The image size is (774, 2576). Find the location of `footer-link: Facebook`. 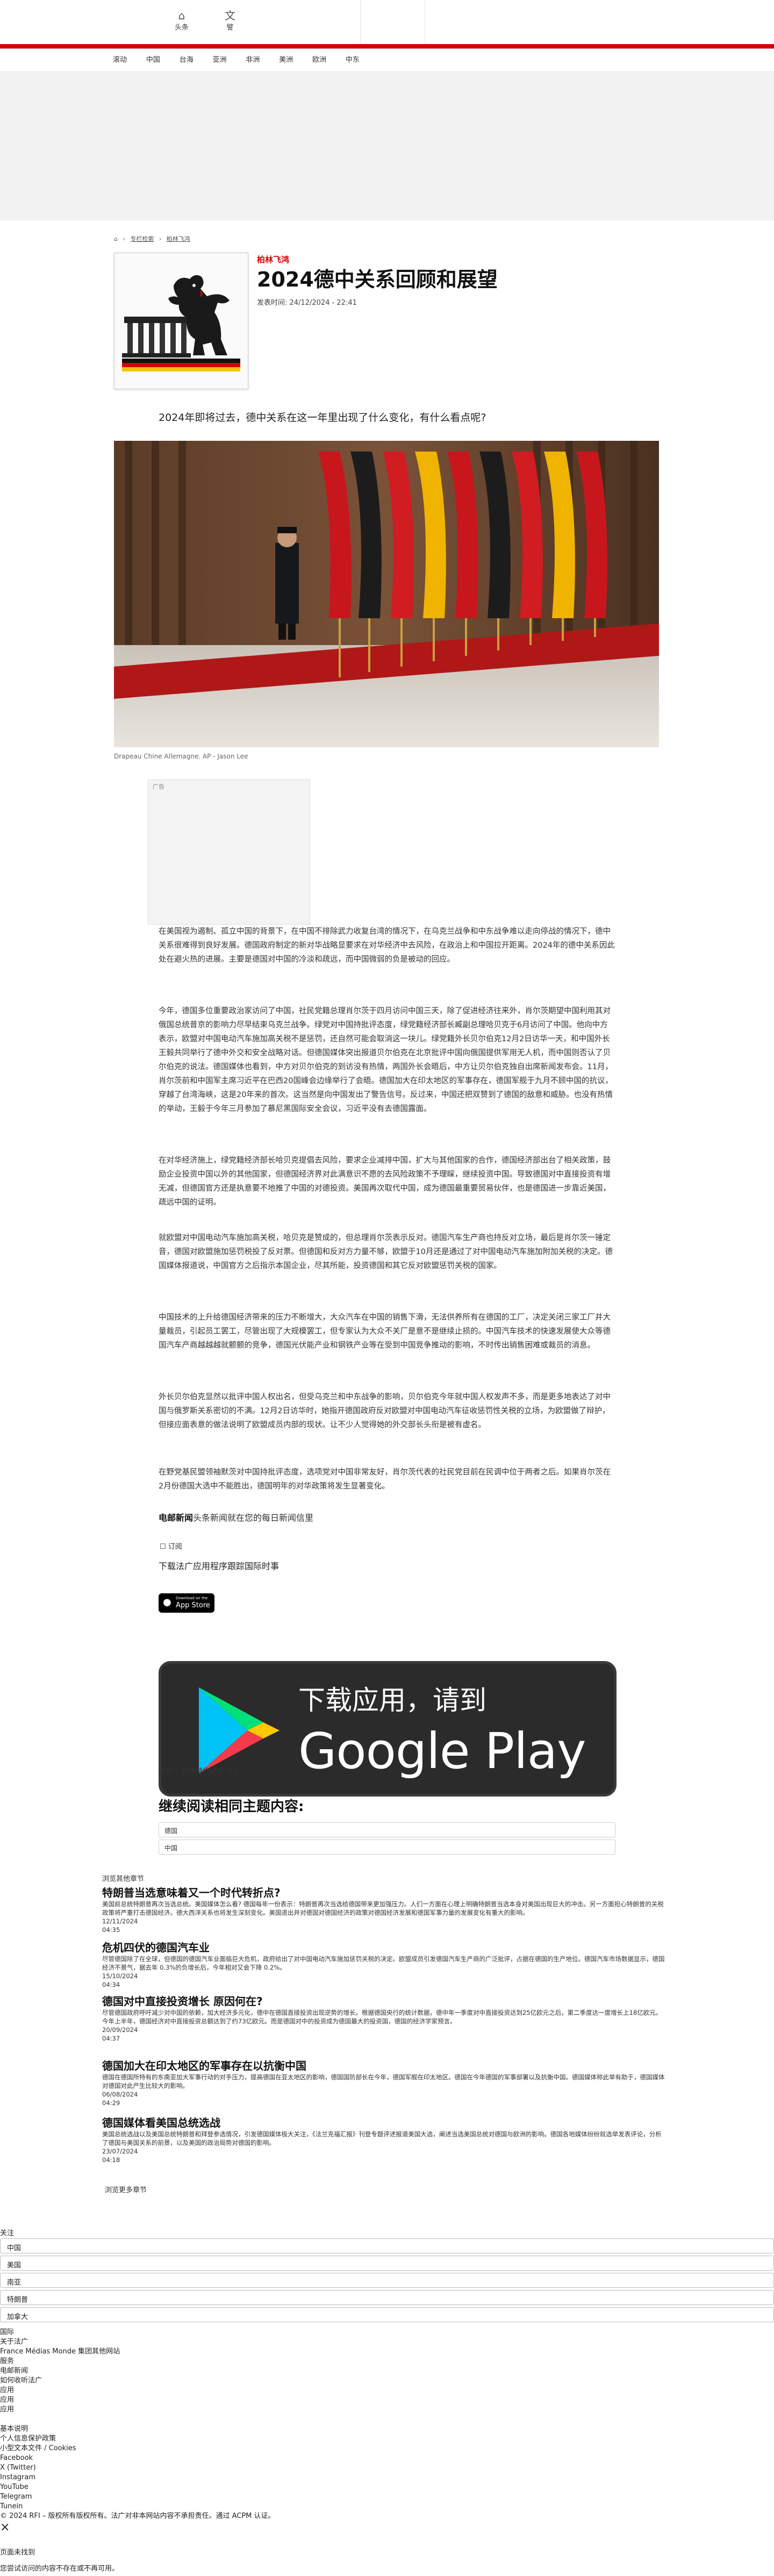

footer-link: Facebook is located at coordinates (16, 2458).